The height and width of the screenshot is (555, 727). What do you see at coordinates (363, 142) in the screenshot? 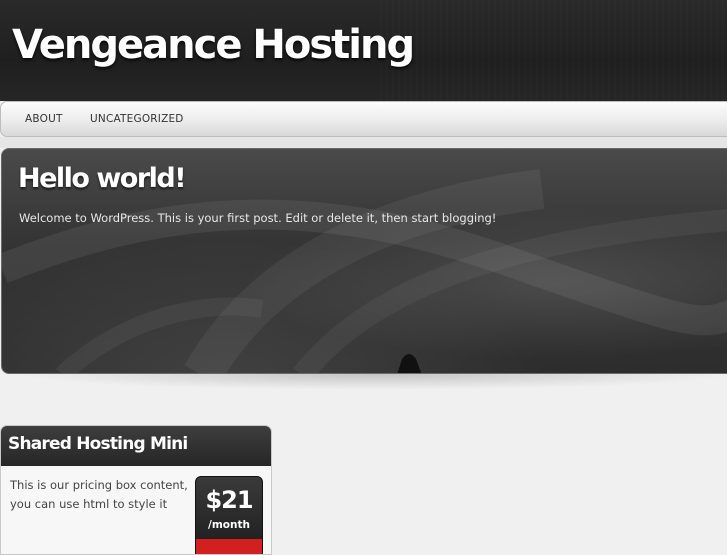
I see `nav-divider` at bounding box center [363, 142].